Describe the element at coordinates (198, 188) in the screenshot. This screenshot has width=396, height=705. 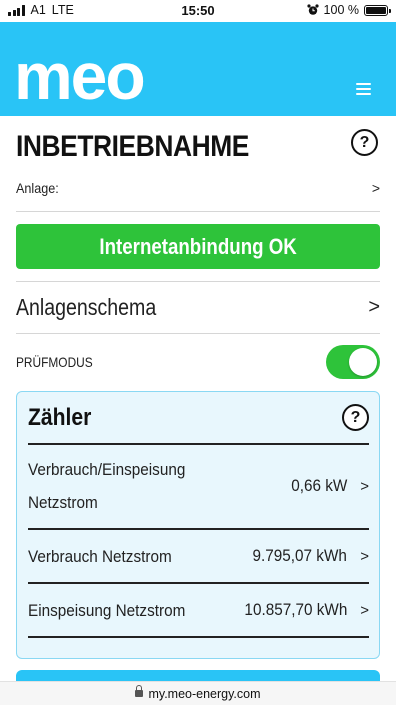
I see `anlage-row: Anlage: >` at that location.